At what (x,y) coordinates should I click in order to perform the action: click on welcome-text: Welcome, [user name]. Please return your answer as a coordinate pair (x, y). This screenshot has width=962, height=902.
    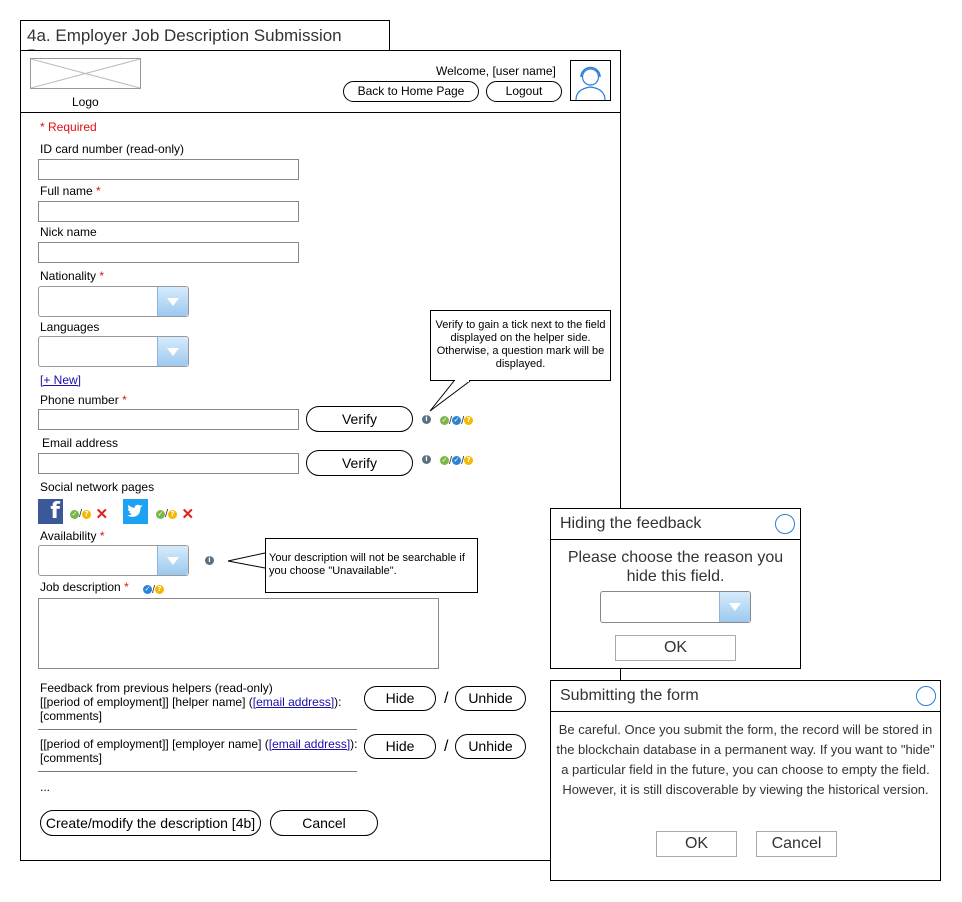
    Looking at the image, I should click on (496, 71).